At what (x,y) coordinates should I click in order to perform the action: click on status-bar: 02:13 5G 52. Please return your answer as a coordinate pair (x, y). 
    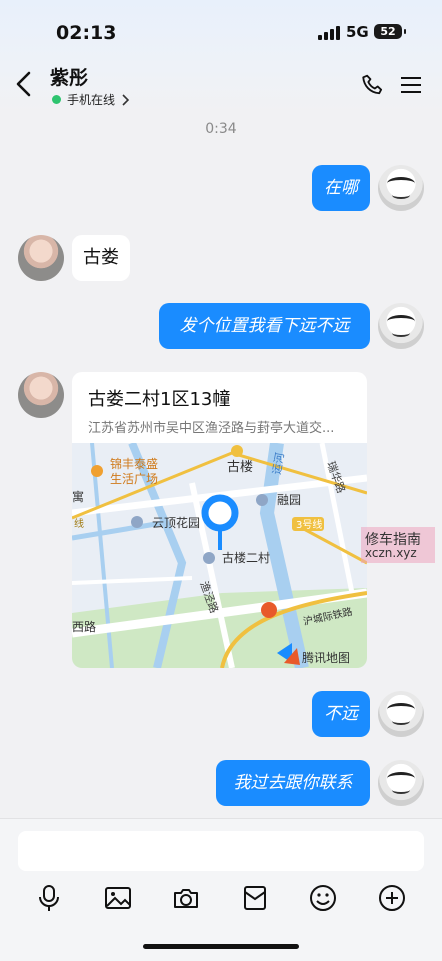
    Looking at the image, I should click on (221, 33).